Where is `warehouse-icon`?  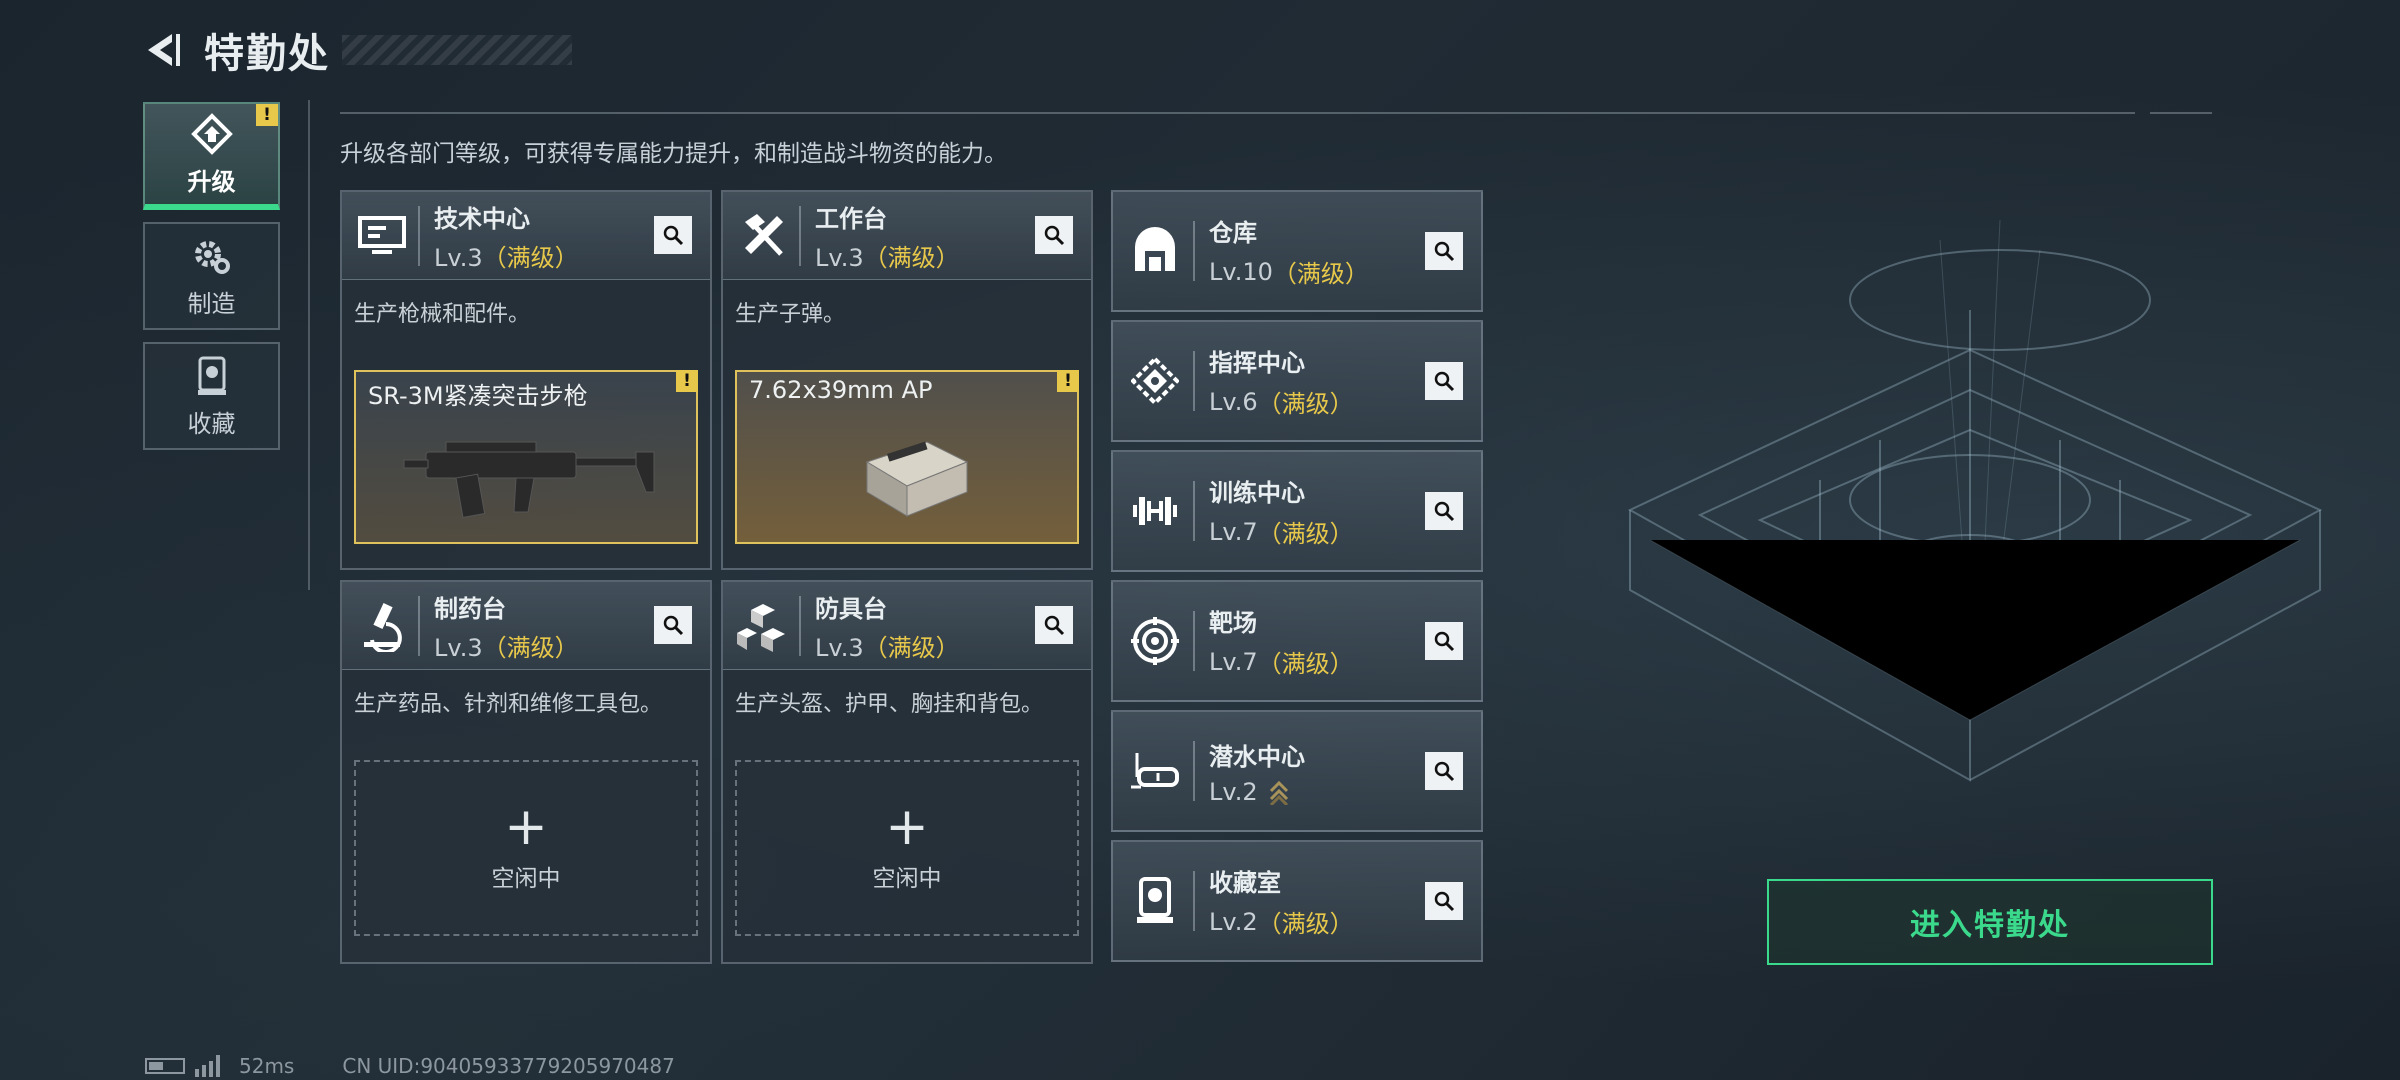 warehouse-icon is located at coordinates (1155, 251).